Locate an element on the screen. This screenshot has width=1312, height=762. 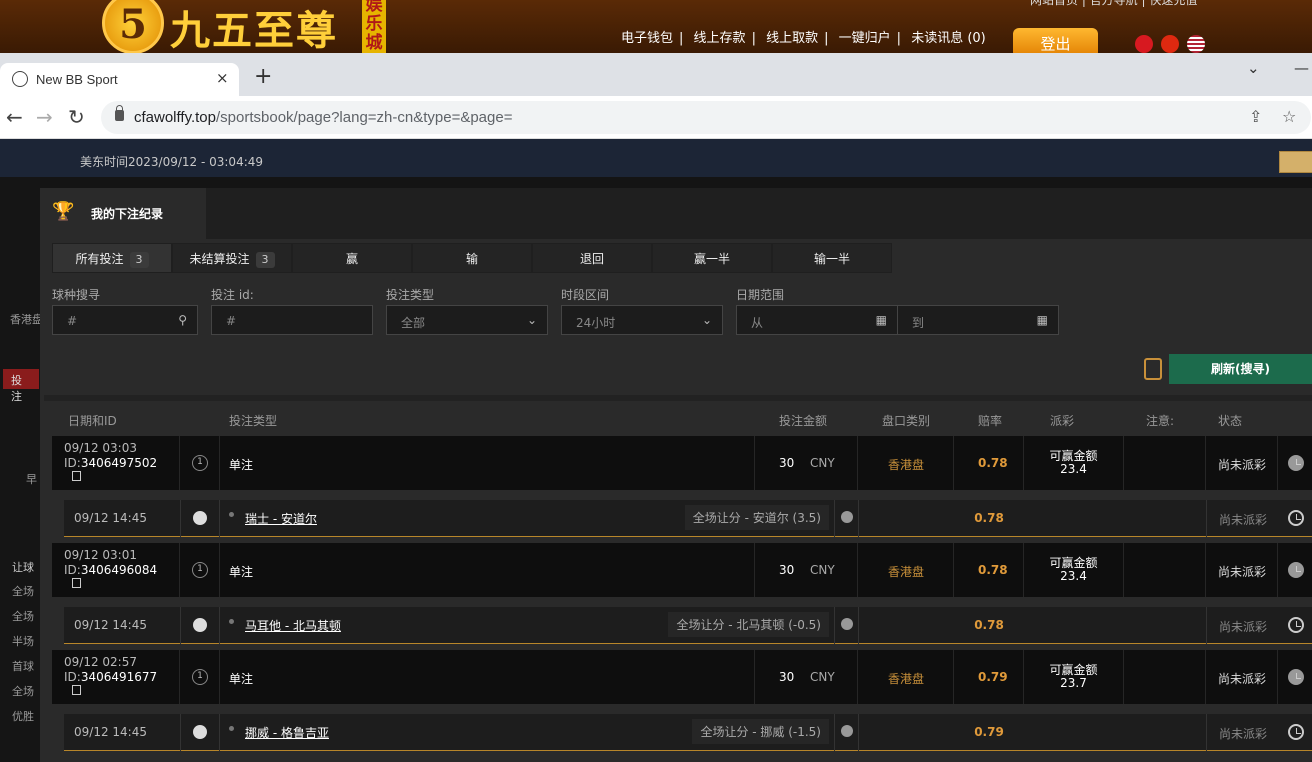
chevron-down-icon: ⌄ is located at coordinates (1253, 68).